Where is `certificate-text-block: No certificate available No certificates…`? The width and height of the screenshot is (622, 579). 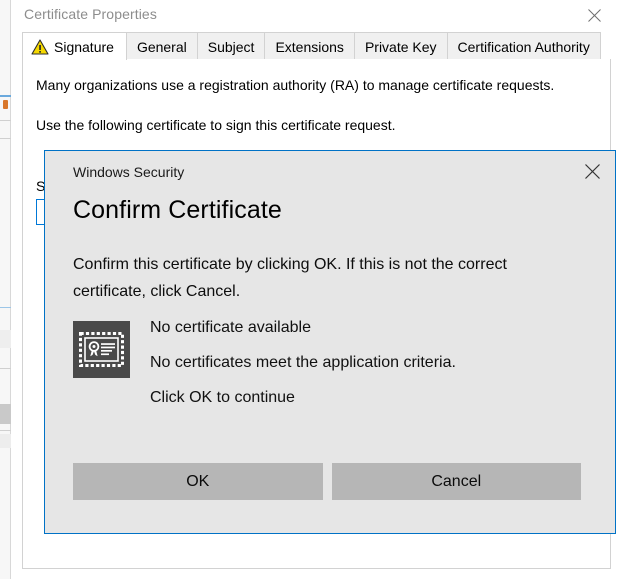 certificate-text-block: No certificate available No certificates… is located at coordinates (303, 363).